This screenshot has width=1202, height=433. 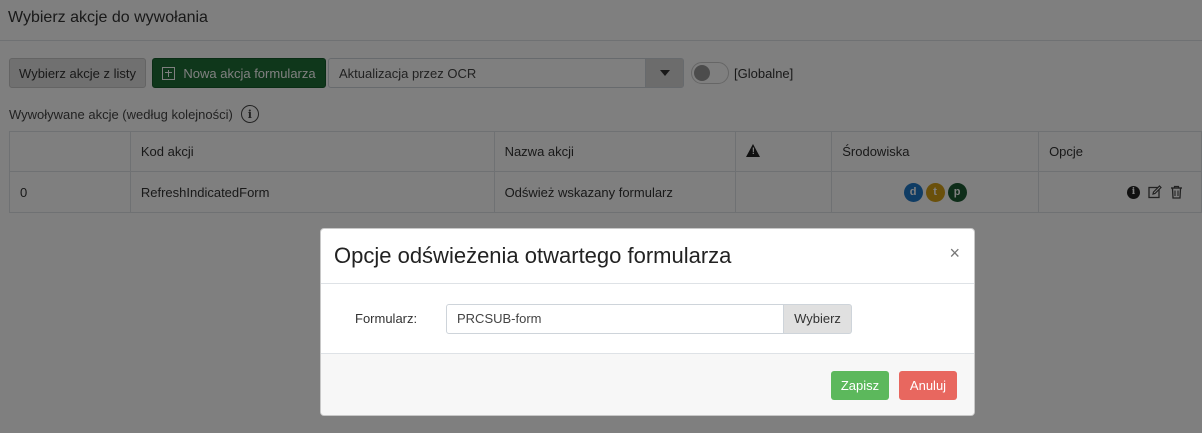 I want to click on form-field-label: Formularz:, so click(x=386, y=318).